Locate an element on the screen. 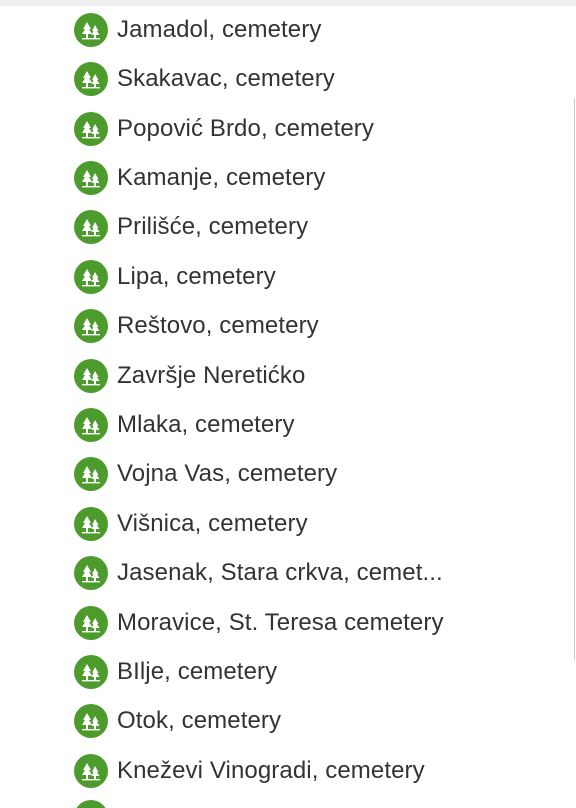 The image size is (576, 808). list-item: Lipa, cemetery is located at coordinates (175, 277).